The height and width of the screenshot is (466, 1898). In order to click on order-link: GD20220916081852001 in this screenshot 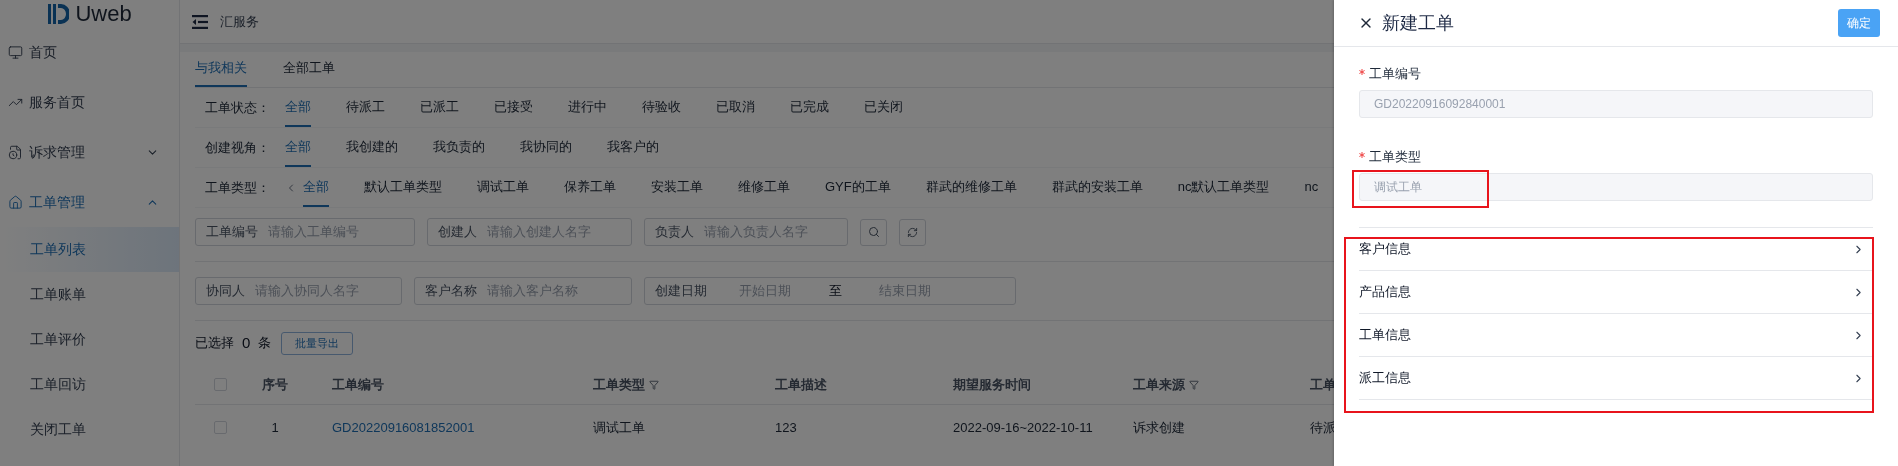, I will do `click(403, 427)`.